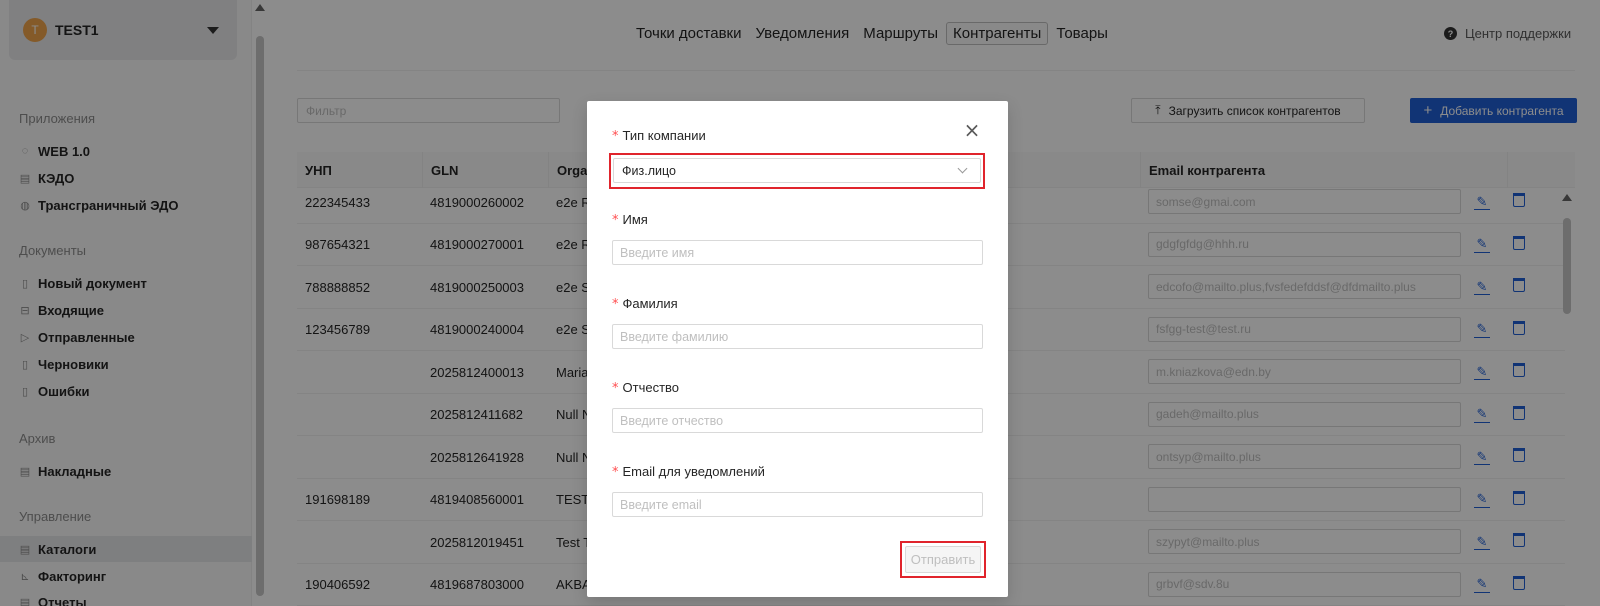 Image resolution: width=1600 pixels, height=606 pixels. I want to click on email-label: * Email для уведомлений, so click(688, 472).